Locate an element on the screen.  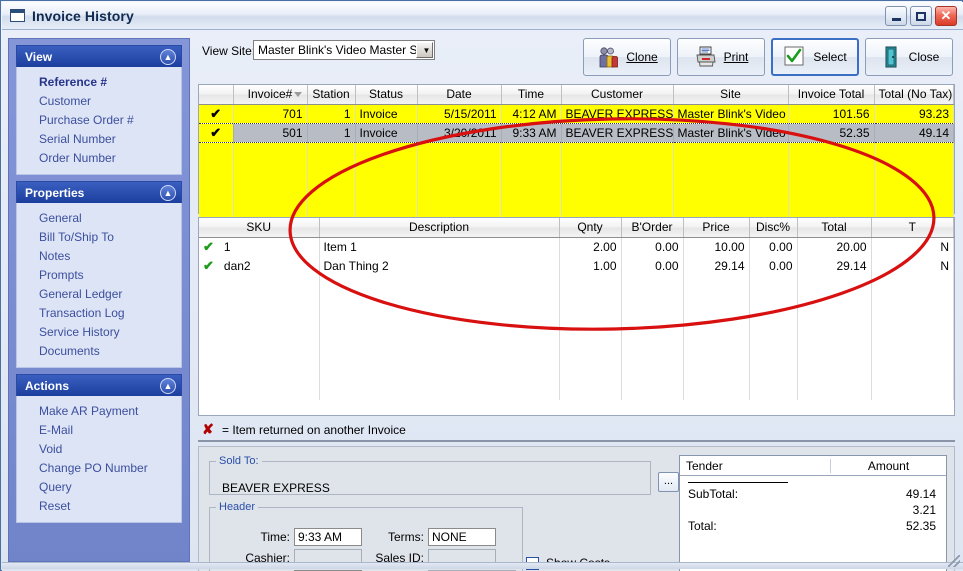
sidebar-item-bill-to-ship-to: Bill To/Ship To is located at coordinates (99, 236).